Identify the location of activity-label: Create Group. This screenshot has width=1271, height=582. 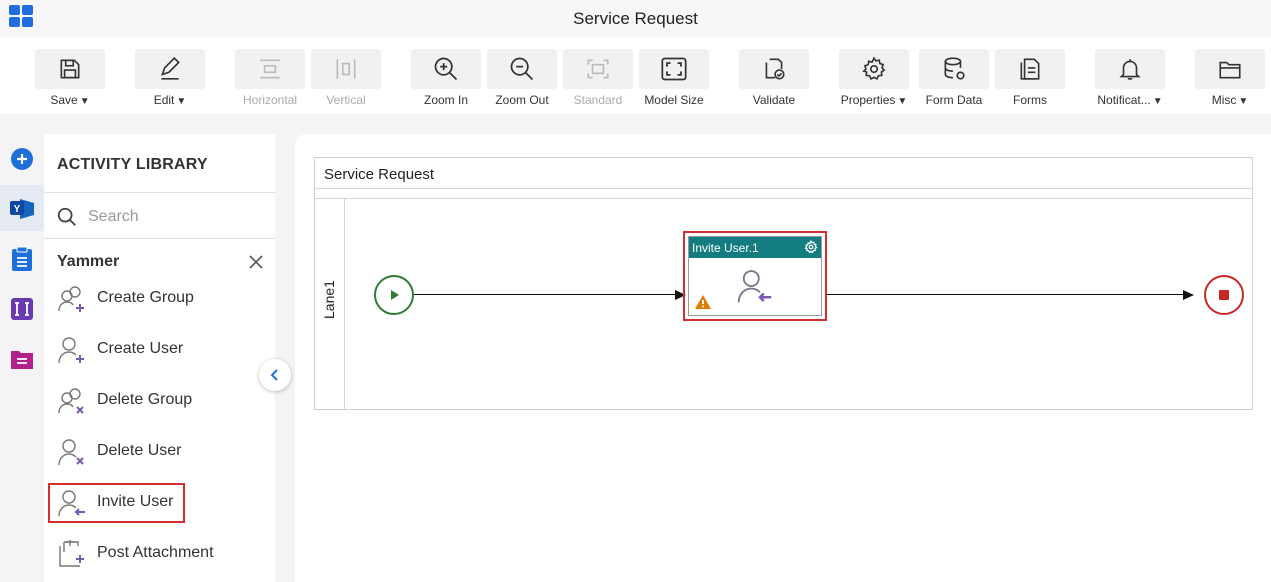
(145, 297).